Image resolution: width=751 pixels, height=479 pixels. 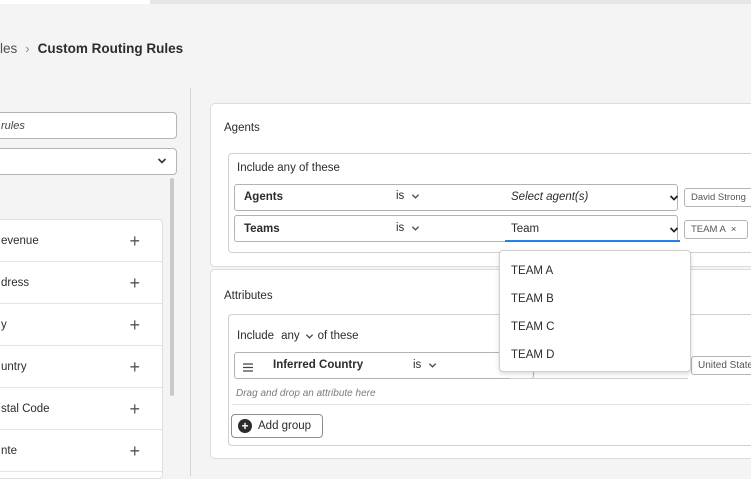 I want to click on list-item: y +, so click(x=81, y=325).